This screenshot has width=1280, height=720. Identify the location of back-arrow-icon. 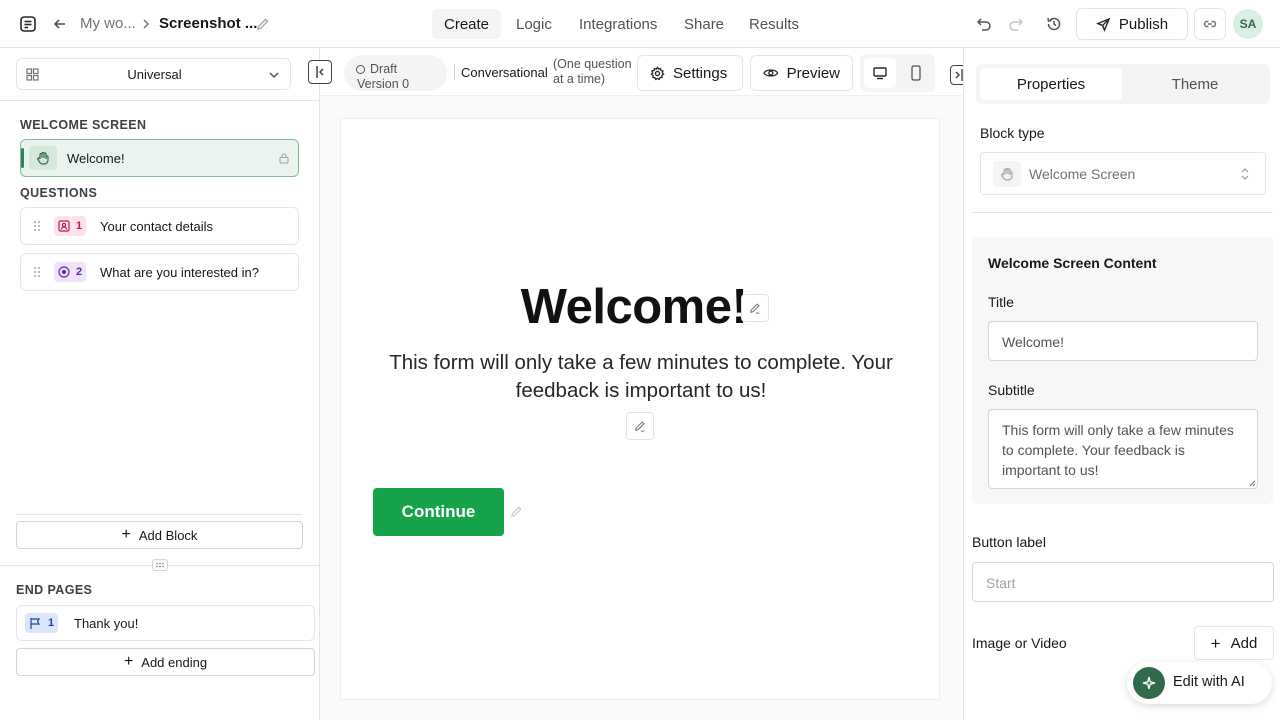
(60, 24).